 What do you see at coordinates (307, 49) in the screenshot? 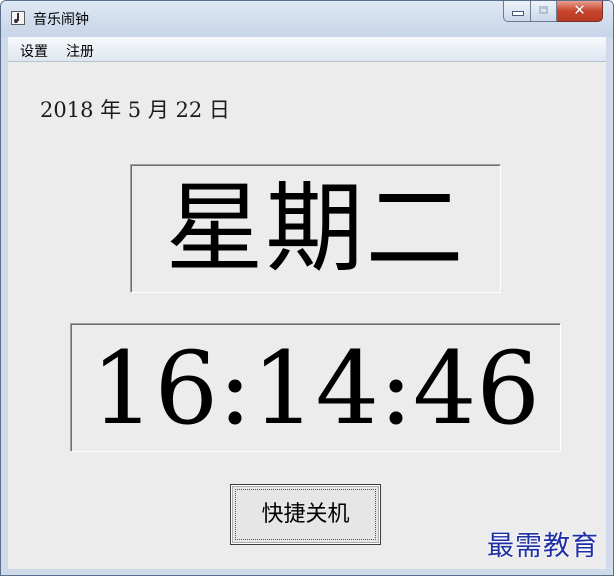
I see `menu-bar: 设置 注册` at bounding box center [307, 49].